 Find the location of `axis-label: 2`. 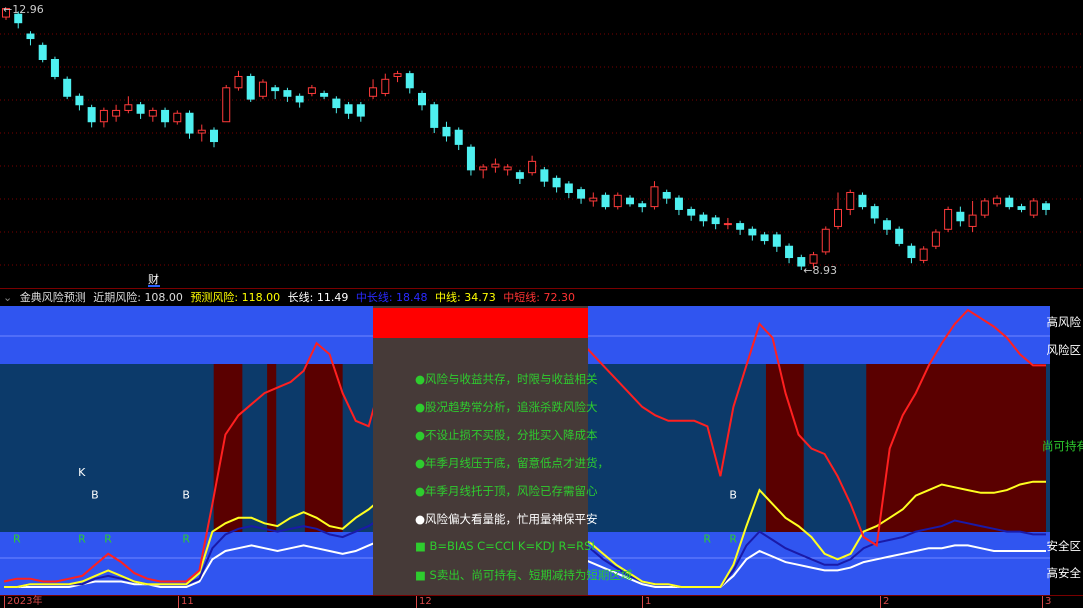

axis-label: 2 is located at coordinates (884, 602).